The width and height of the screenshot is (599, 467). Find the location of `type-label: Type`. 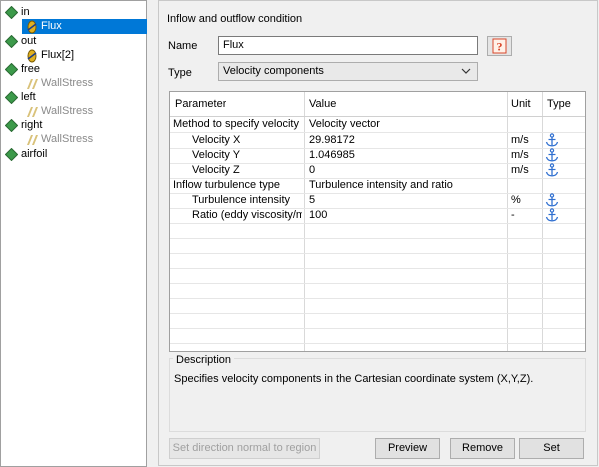

type-label: Type is located at coordinates (180, 73).